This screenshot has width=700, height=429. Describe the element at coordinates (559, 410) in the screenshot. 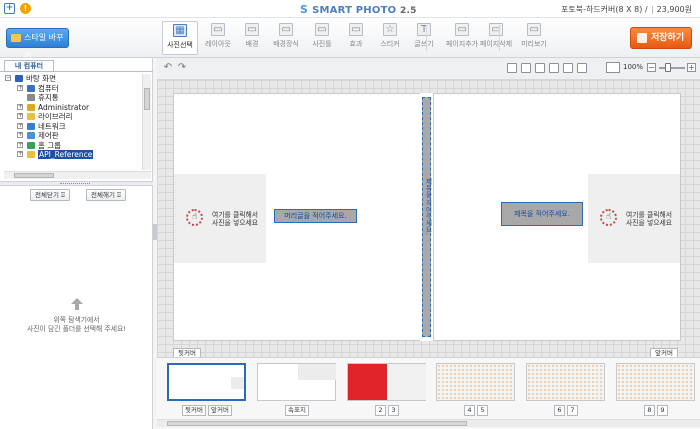

I see `thumbnail-page-label: 6` at that location.